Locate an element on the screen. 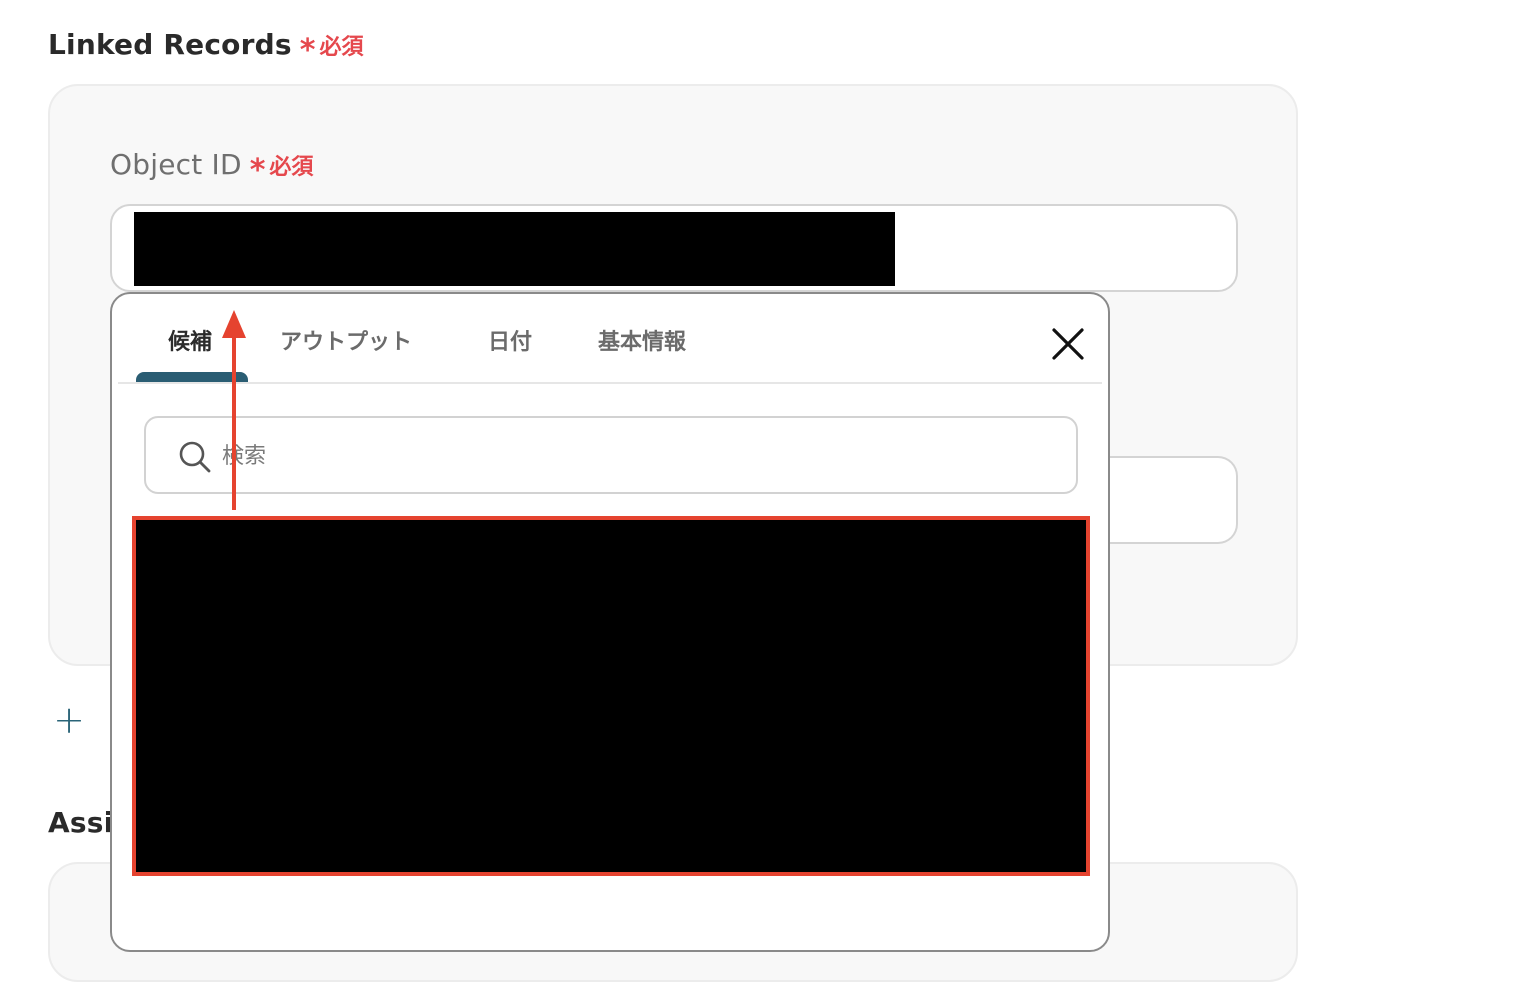 The image size is (1514, 982). next-section-label-text: Assi is located at coordinates (81, 822).